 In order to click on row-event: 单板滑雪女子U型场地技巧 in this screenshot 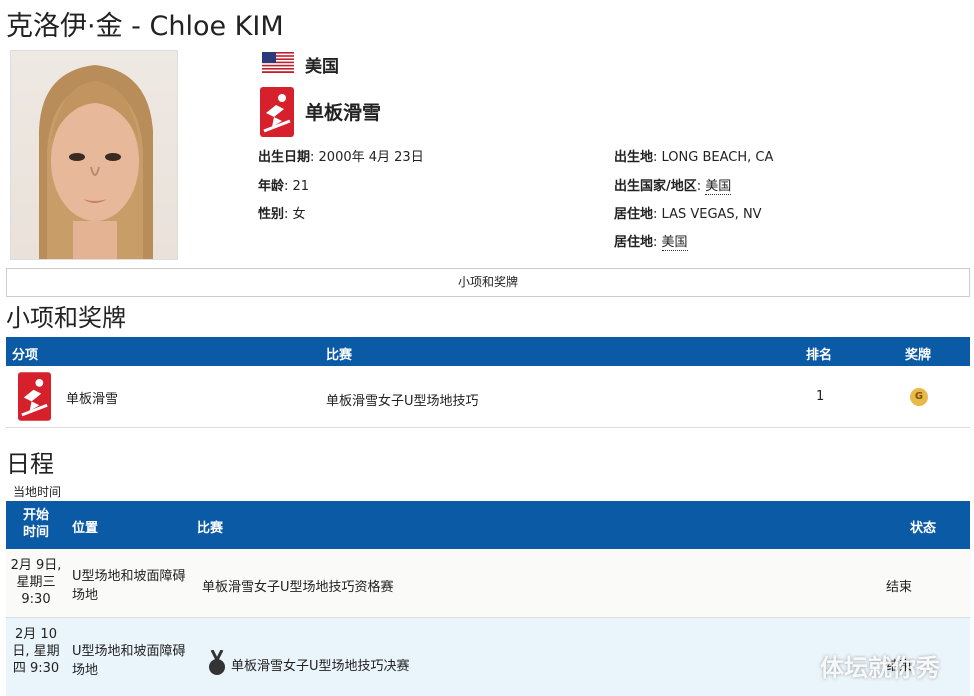, I will do `click(402, 399)`.